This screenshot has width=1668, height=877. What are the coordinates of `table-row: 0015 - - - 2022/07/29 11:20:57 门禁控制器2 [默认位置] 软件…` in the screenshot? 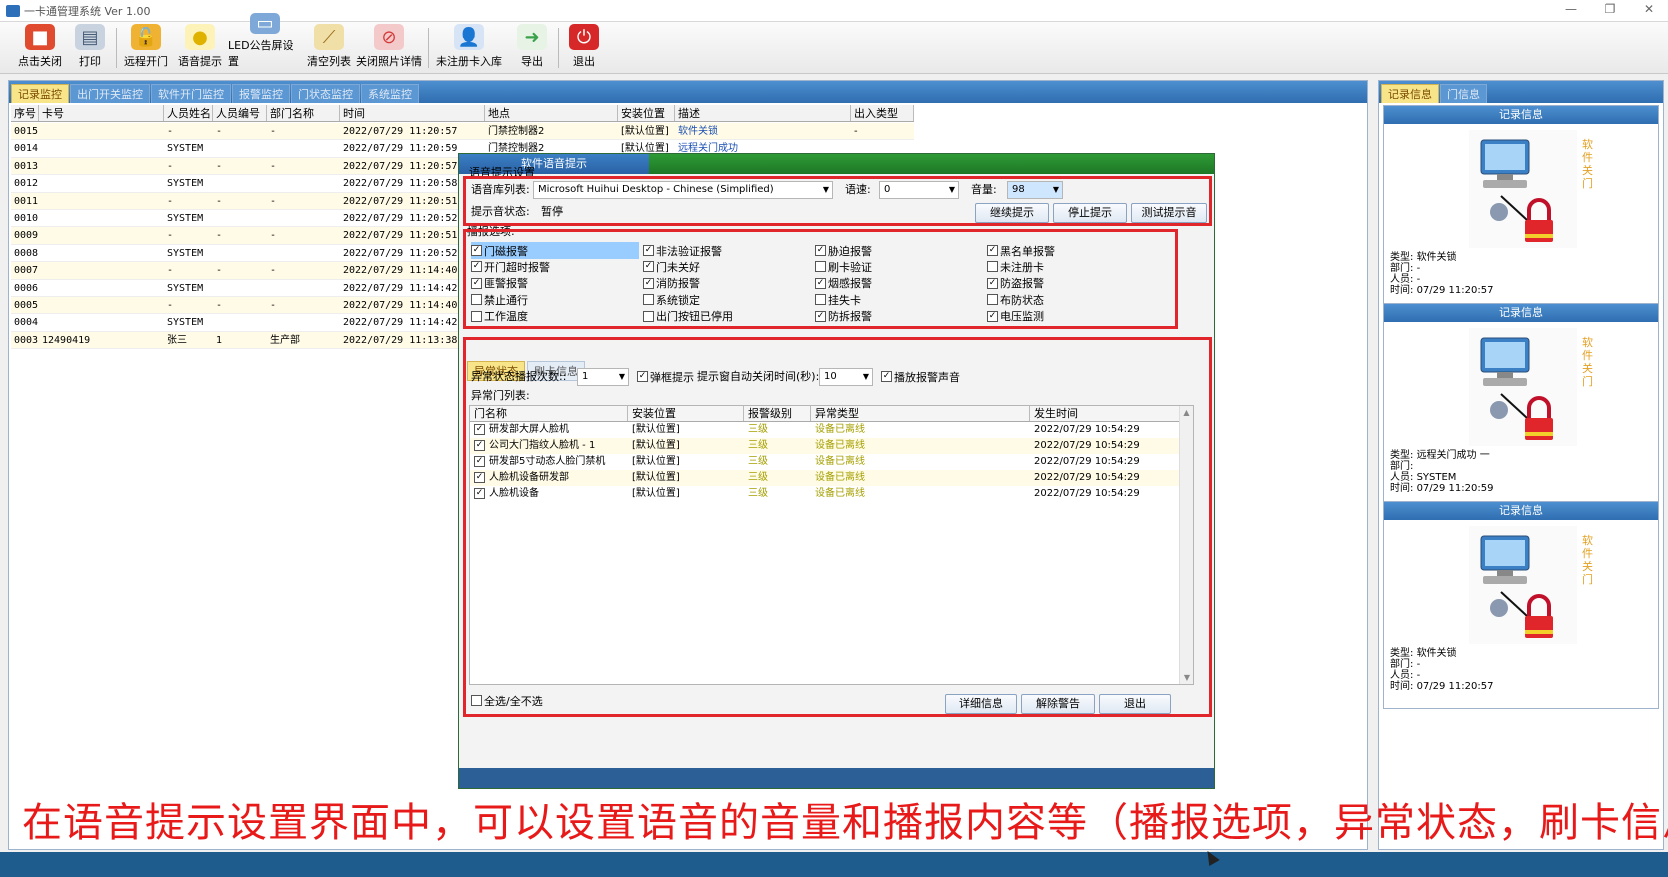 It's located at (462, 132).